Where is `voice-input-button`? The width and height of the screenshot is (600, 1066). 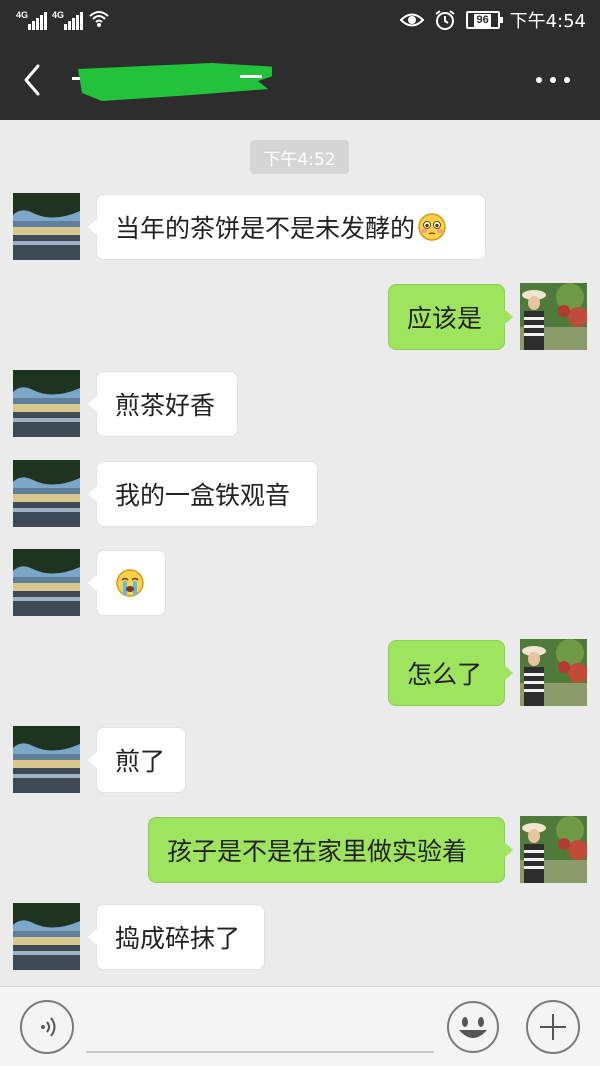
voice-input-button is located at coordinates (47, 1027).